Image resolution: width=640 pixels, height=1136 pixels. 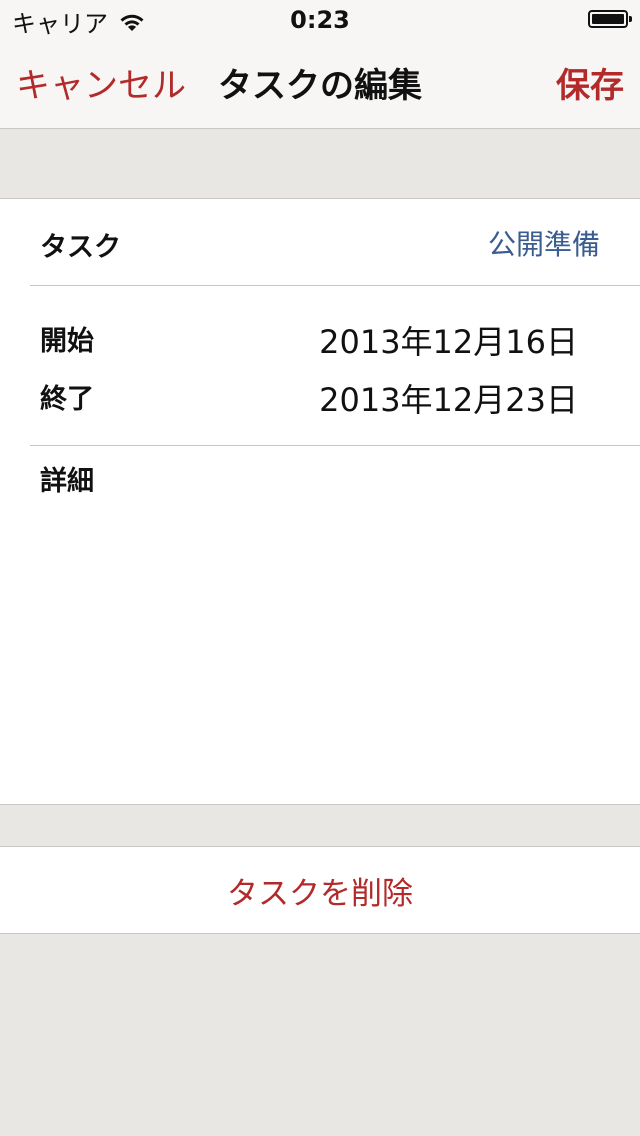 What do you see at coordinates (101, 82) in the screenshot?
I see `cancel-button: キャンセル` at bounding box center [101, 82].